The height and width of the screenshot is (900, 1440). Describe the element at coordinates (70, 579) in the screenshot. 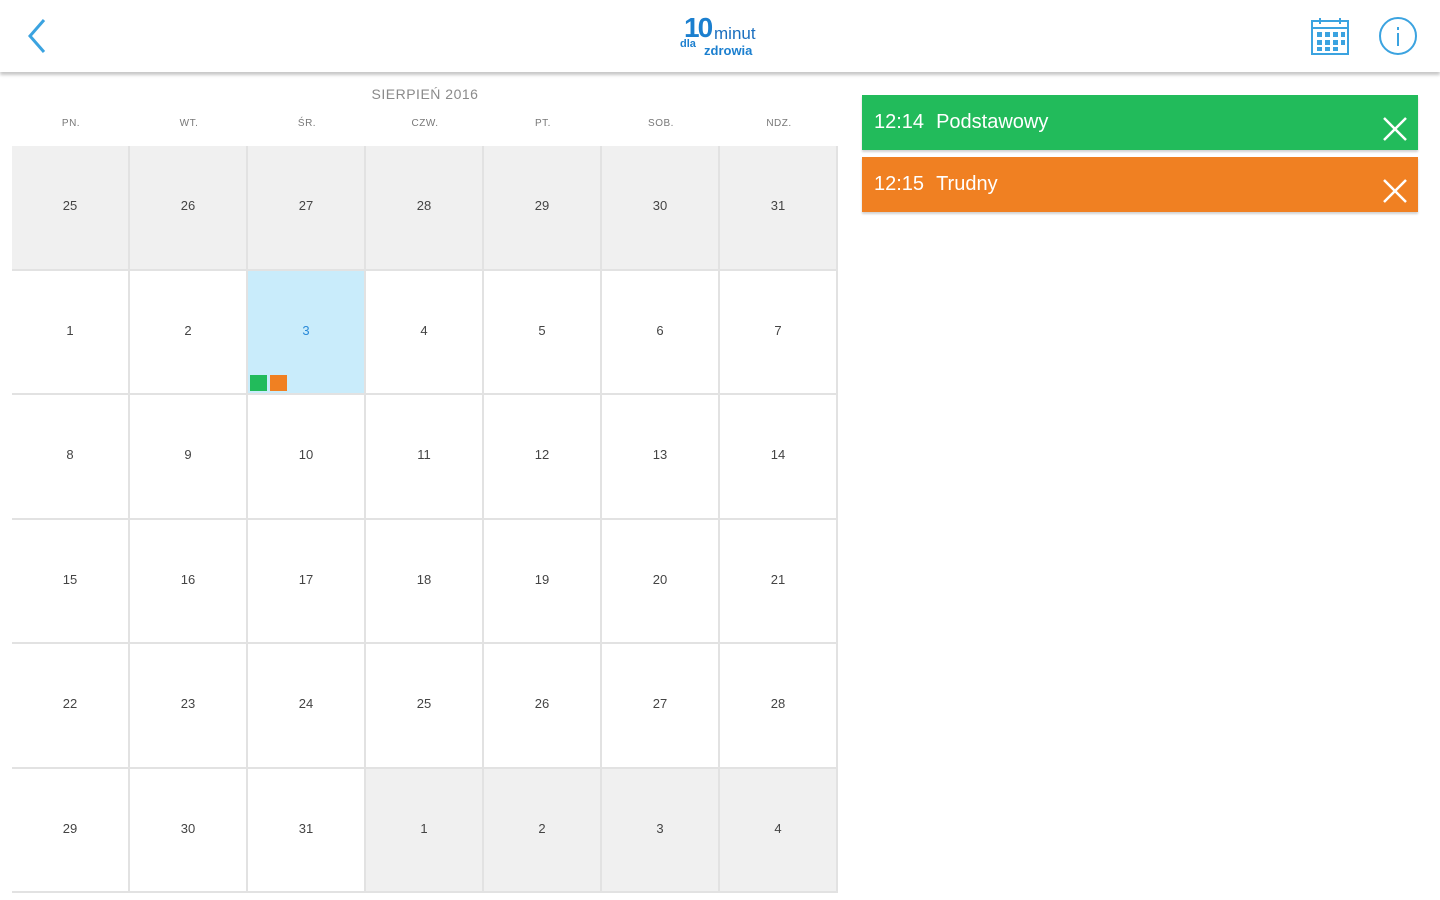

I see `day-number: 15` at that location.